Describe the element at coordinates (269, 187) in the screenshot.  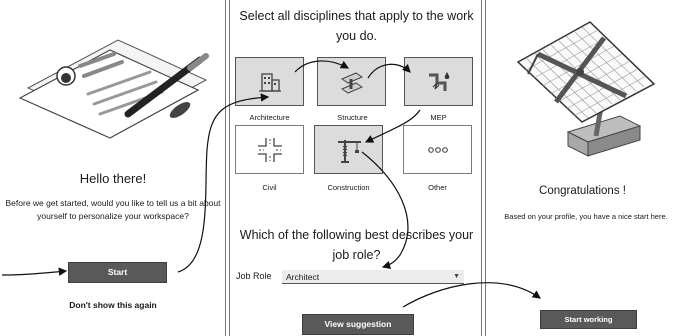
I see `tile-label-civil: Civil` at that location.